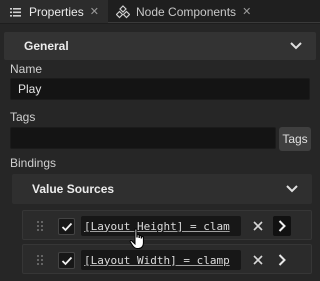 This screenshot has height=281, width=320. What do you see at coordinates (23, 117) in the screenshot?
I see `tags-label: Tags` at bounding box center [23, 117].